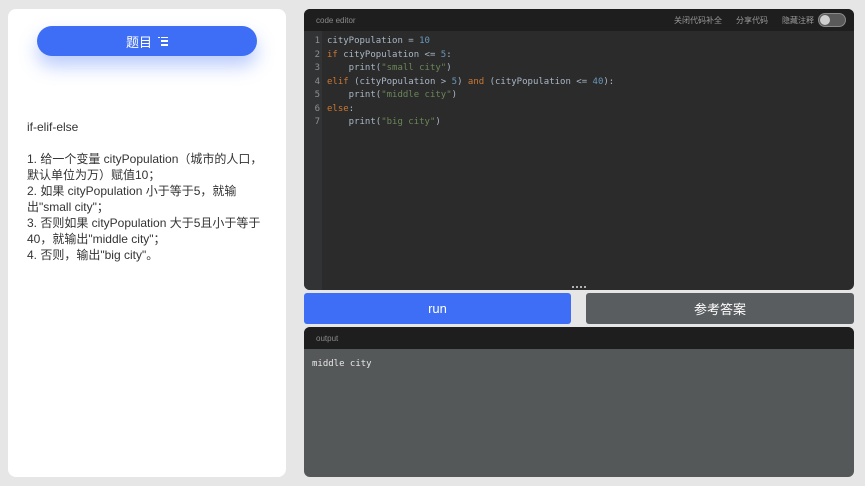 The height and width of the screenshot is (486, 865). Describe the element at coordinates (579, 20) in the screenshot. I see `code-editor-header: code editor 关闭代码补全 分享代码 隐藏注释` at that location.